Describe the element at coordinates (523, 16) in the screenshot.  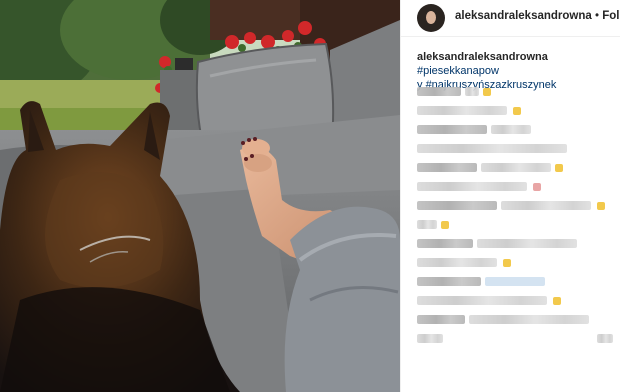
I see `header-username: aleksandraleksandrowna` at that location.